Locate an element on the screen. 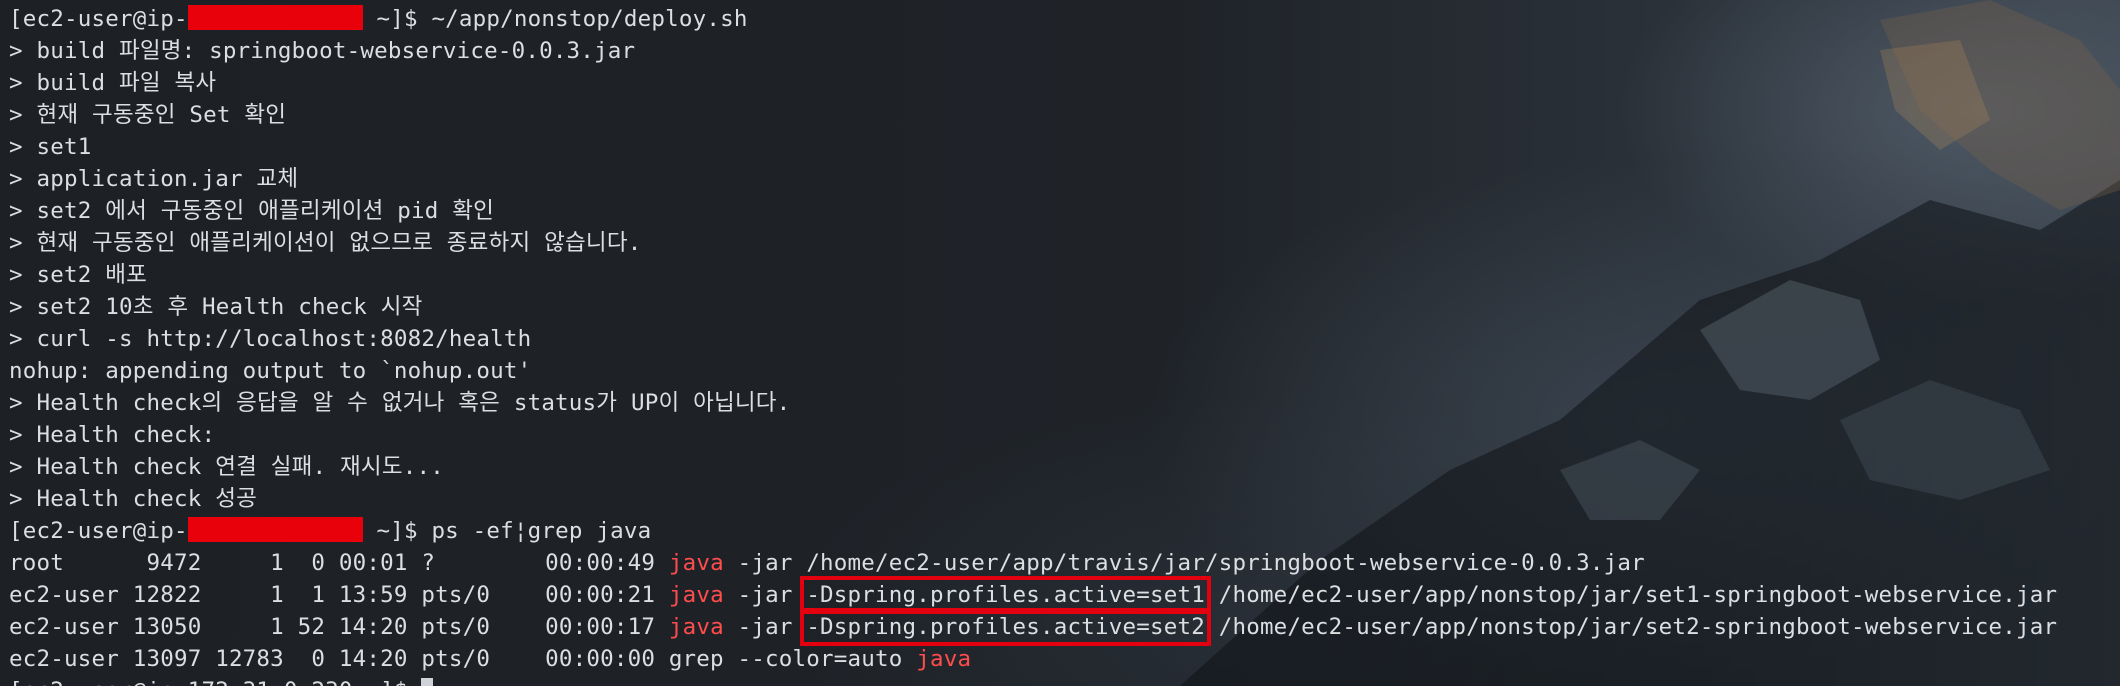  text-cursor is located at coordinates (427, 682).